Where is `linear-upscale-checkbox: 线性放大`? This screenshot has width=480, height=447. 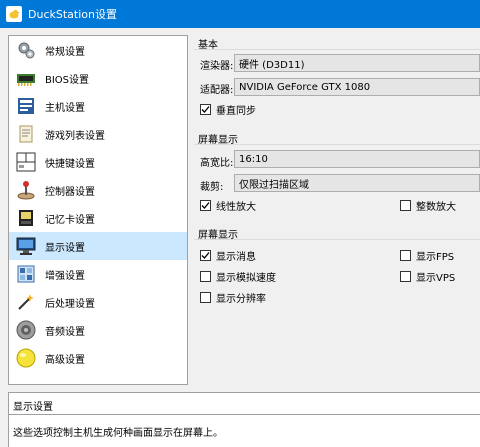
linear-upscale-checkbox: 线性放大 is located at coordinates (228, 205).